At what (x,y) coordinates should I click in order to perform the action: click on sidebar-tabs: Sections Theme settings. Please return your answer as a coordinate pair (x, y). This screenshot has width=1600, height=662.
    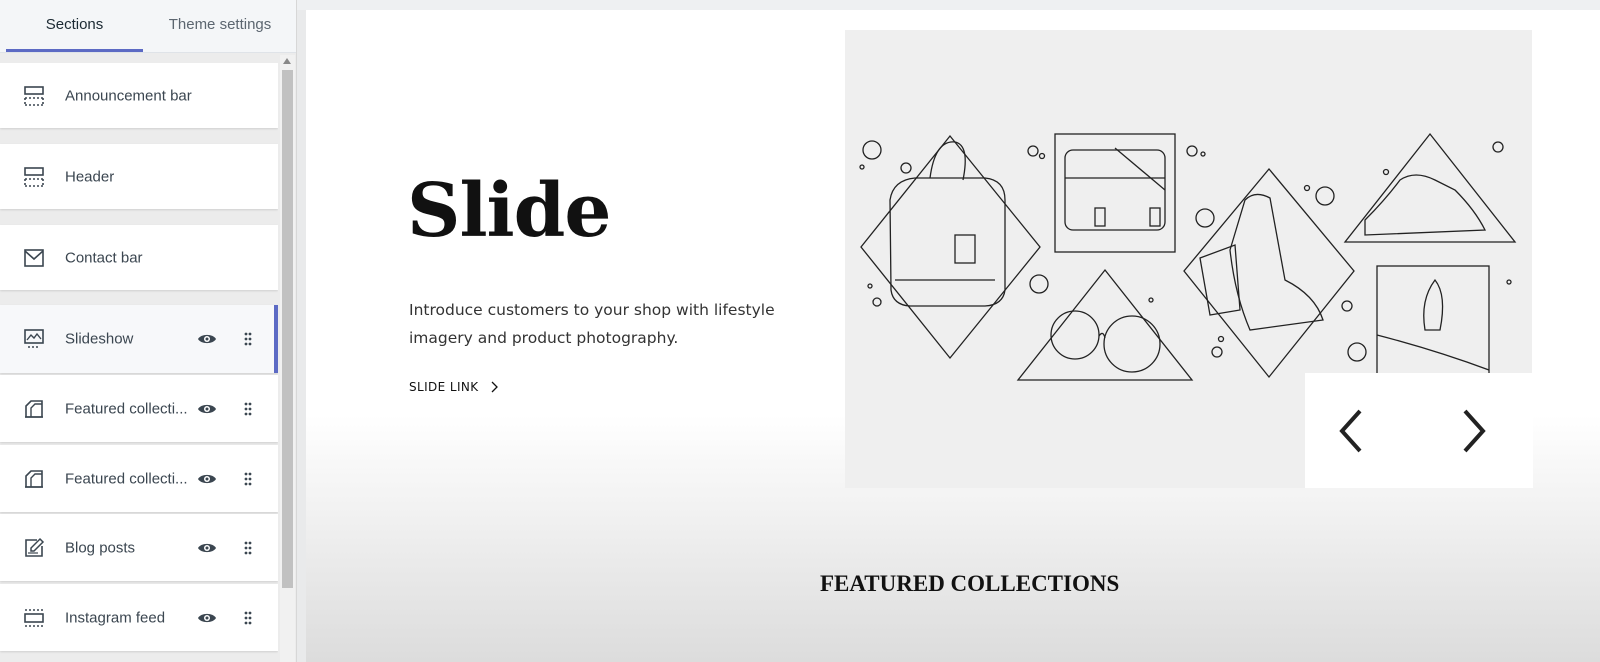
    Looking at the image, I should click on (148, 26).